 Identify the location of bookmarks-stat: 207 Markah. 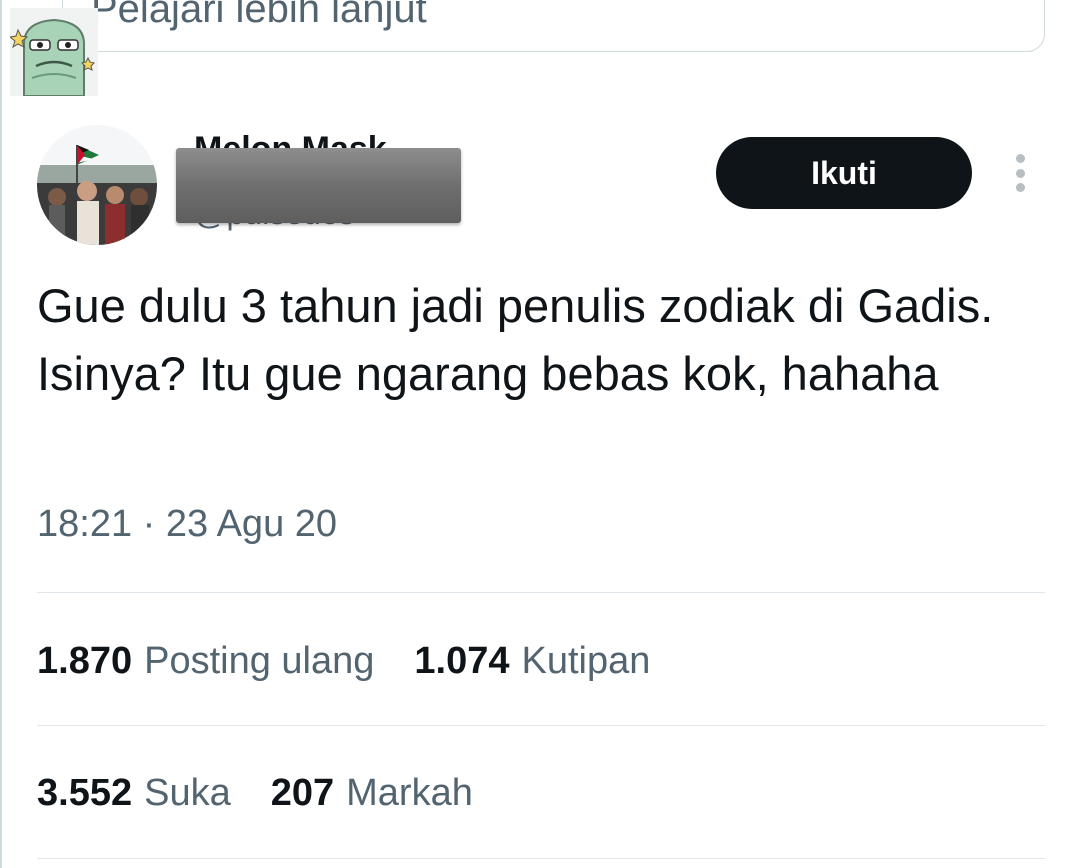
(372, 793).